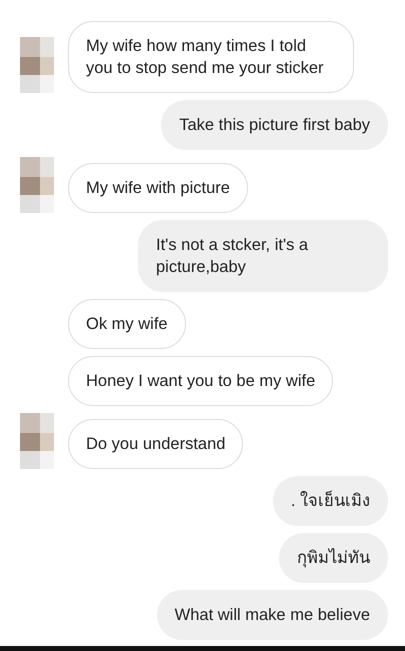 Image resolution: width=405 pixels, height=651 pixels. What do you see at coordinates (158, 188) in the screenshot?
I see `received-message: My wife with picture` at bounding box center [158, 188].